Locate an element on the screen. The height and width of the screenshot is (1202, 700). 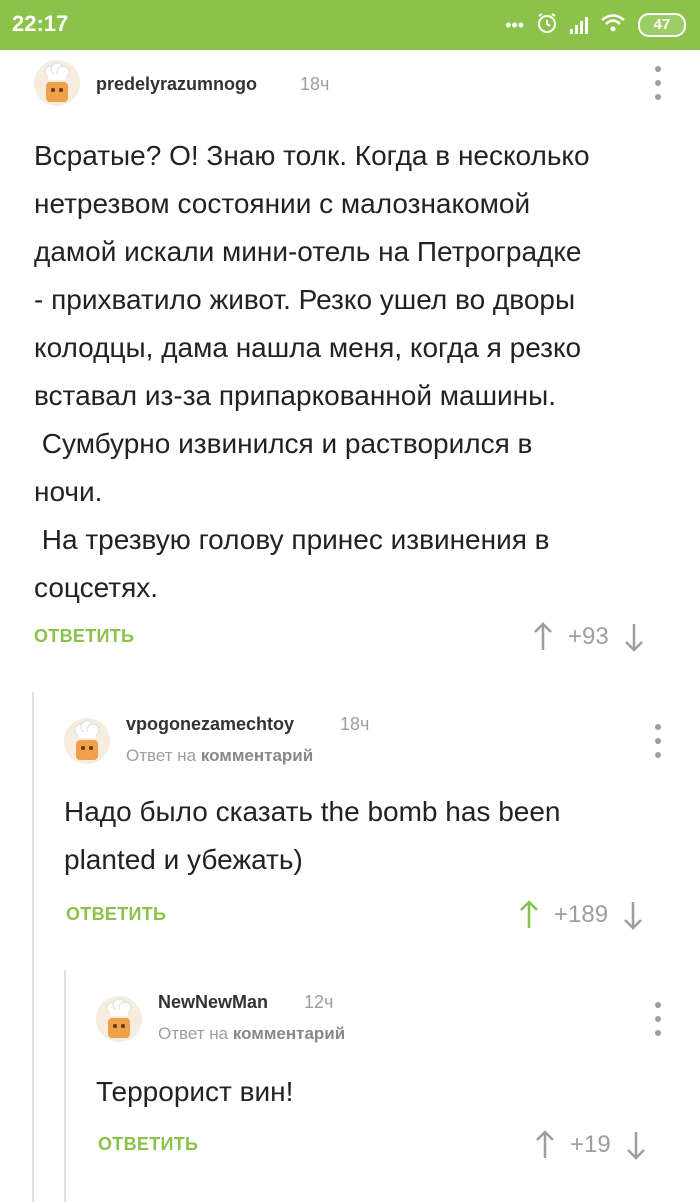
vote-controls: +189 is located at coordinates (581, 915).